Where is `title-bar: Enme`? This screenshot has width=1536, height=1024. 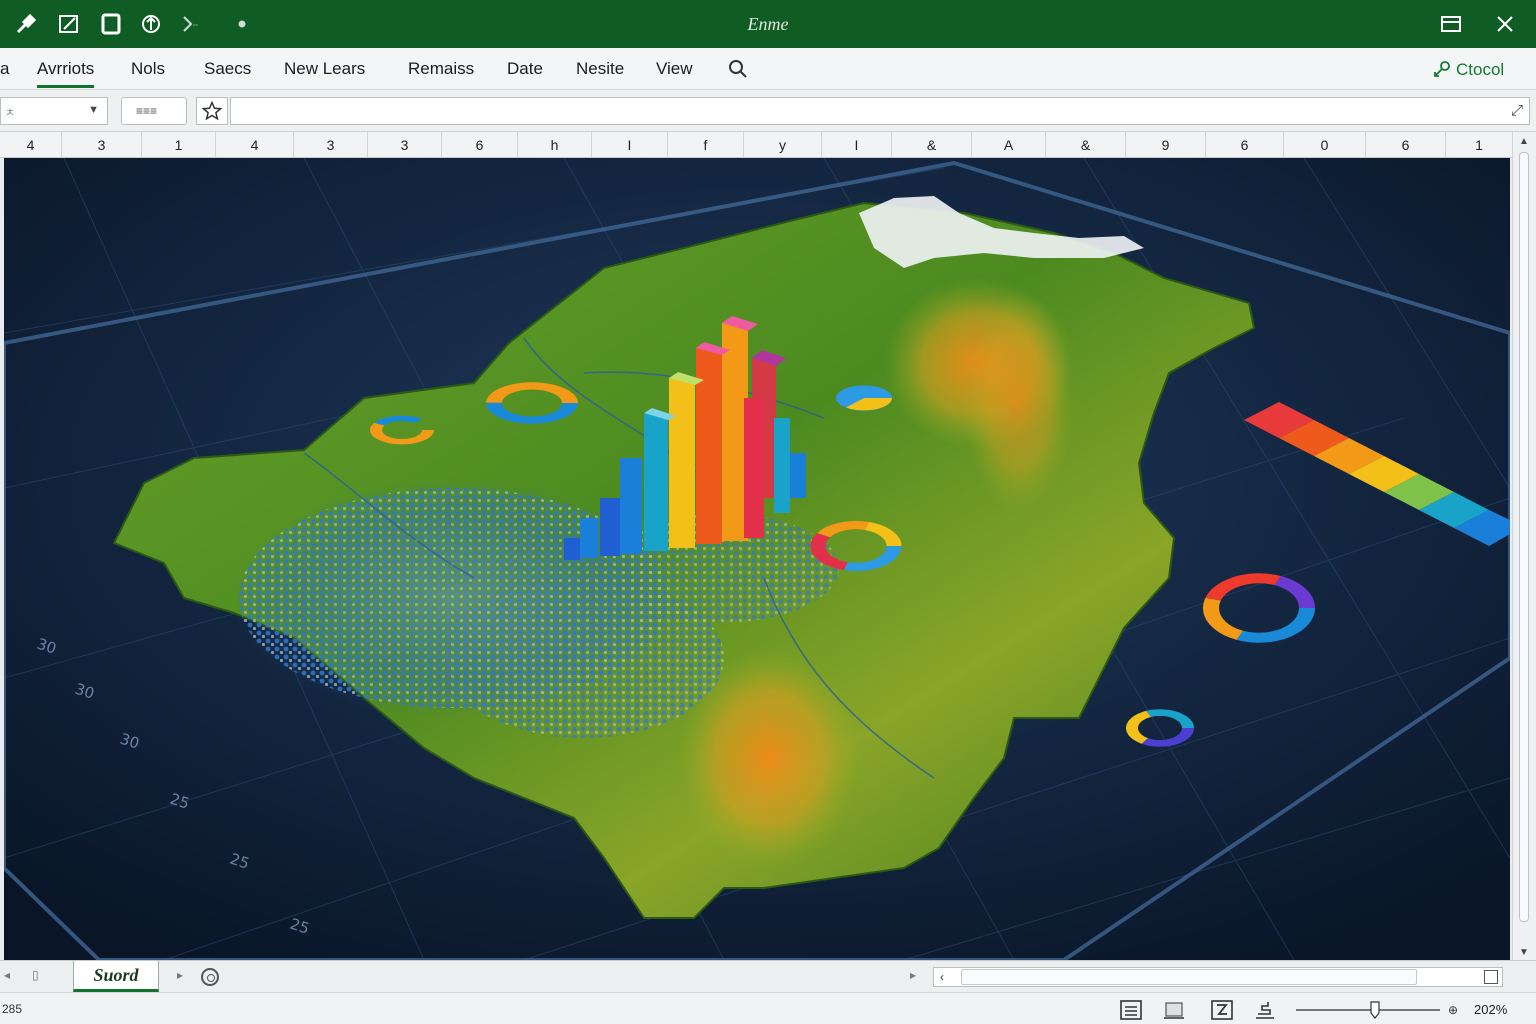
title-bar: Enme is located at coordinates (768, 24).